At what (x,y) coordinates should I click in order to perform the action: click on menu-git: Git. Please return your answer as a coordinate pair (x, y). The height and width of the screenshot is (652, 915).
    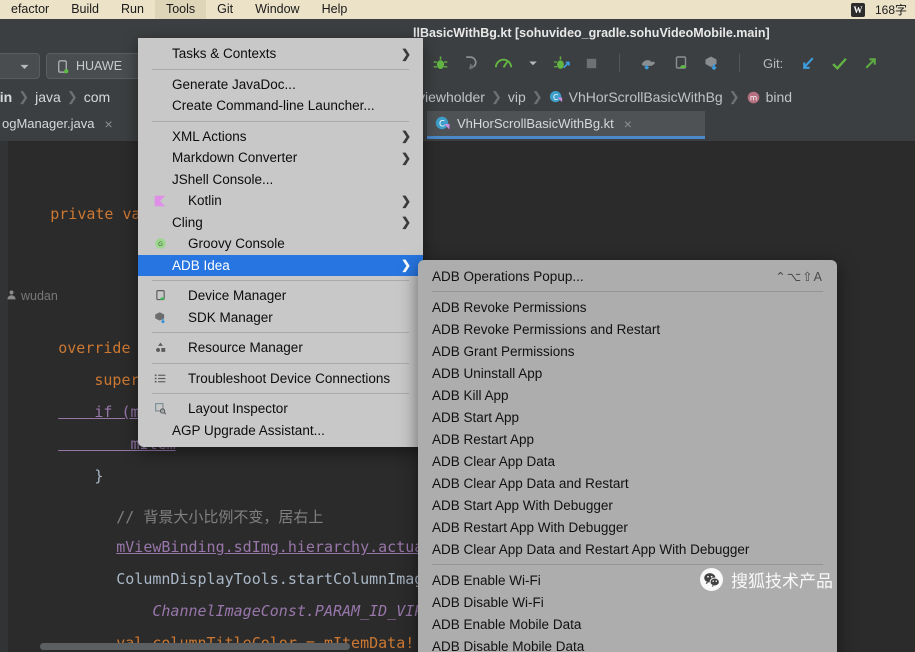
    Looking at the image, I should click on (225, 9).